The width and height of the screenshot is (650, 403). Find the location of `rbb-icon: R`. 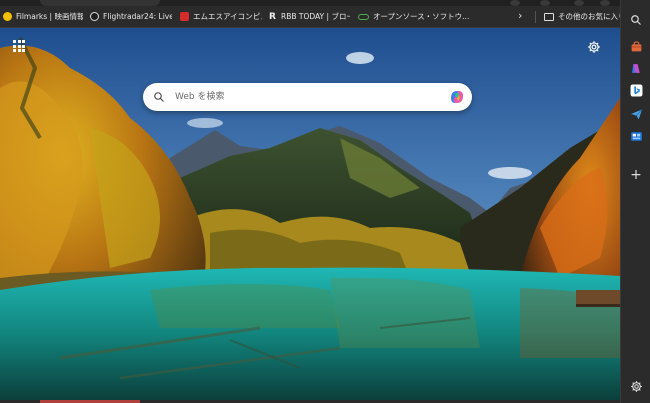

rbb-icon: R is located at coordinates (272, 16).